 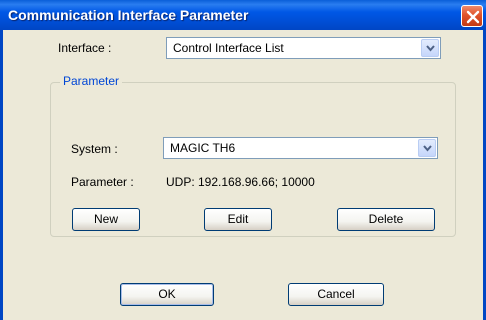 What do you see at coordinates (85, 48) in the screenshot?
I see `interface-label: Interface :` at bounding box center [85, 48].